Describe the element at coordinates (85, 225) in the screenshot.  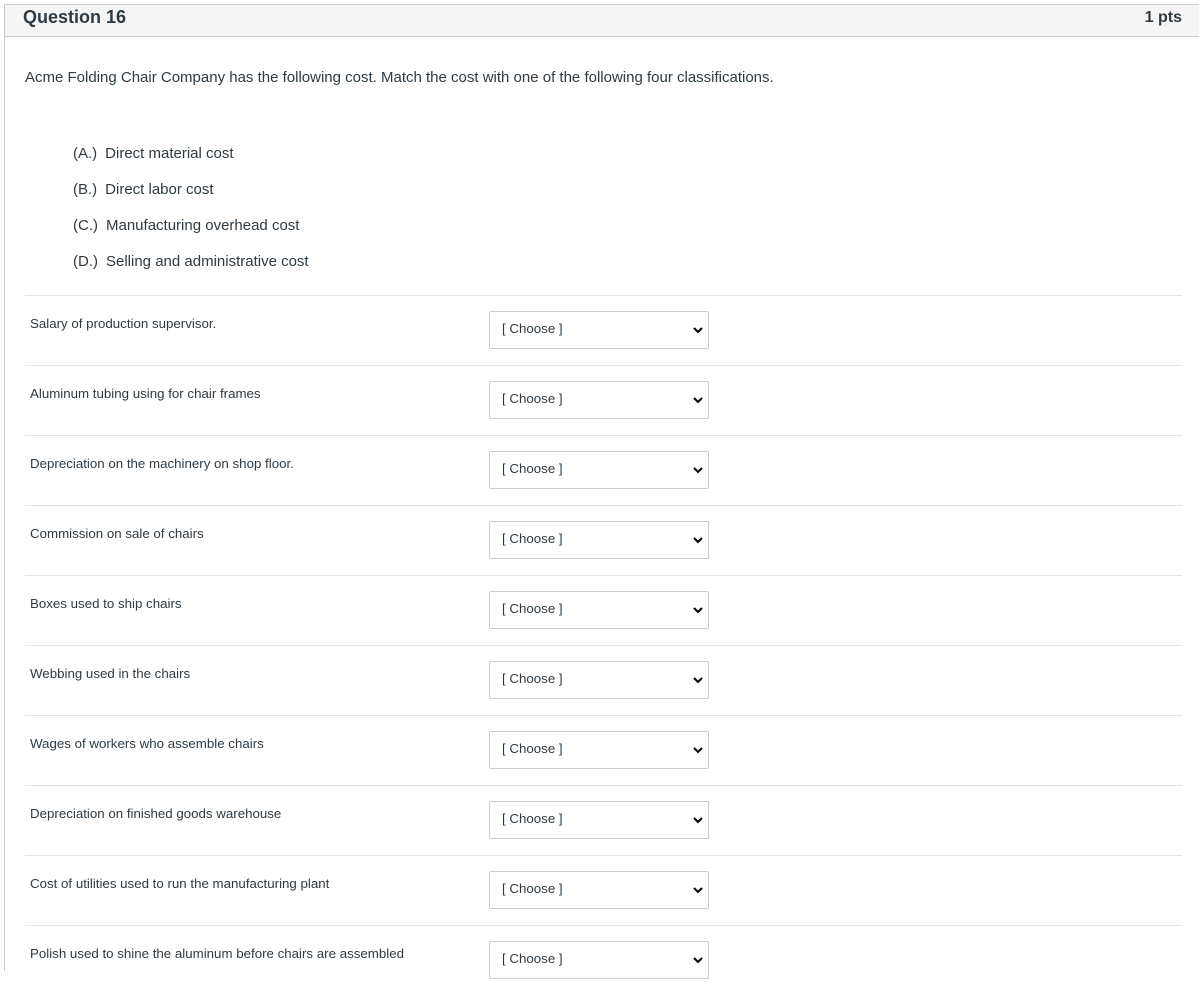
I see `option-letter: (C.)` at that location.